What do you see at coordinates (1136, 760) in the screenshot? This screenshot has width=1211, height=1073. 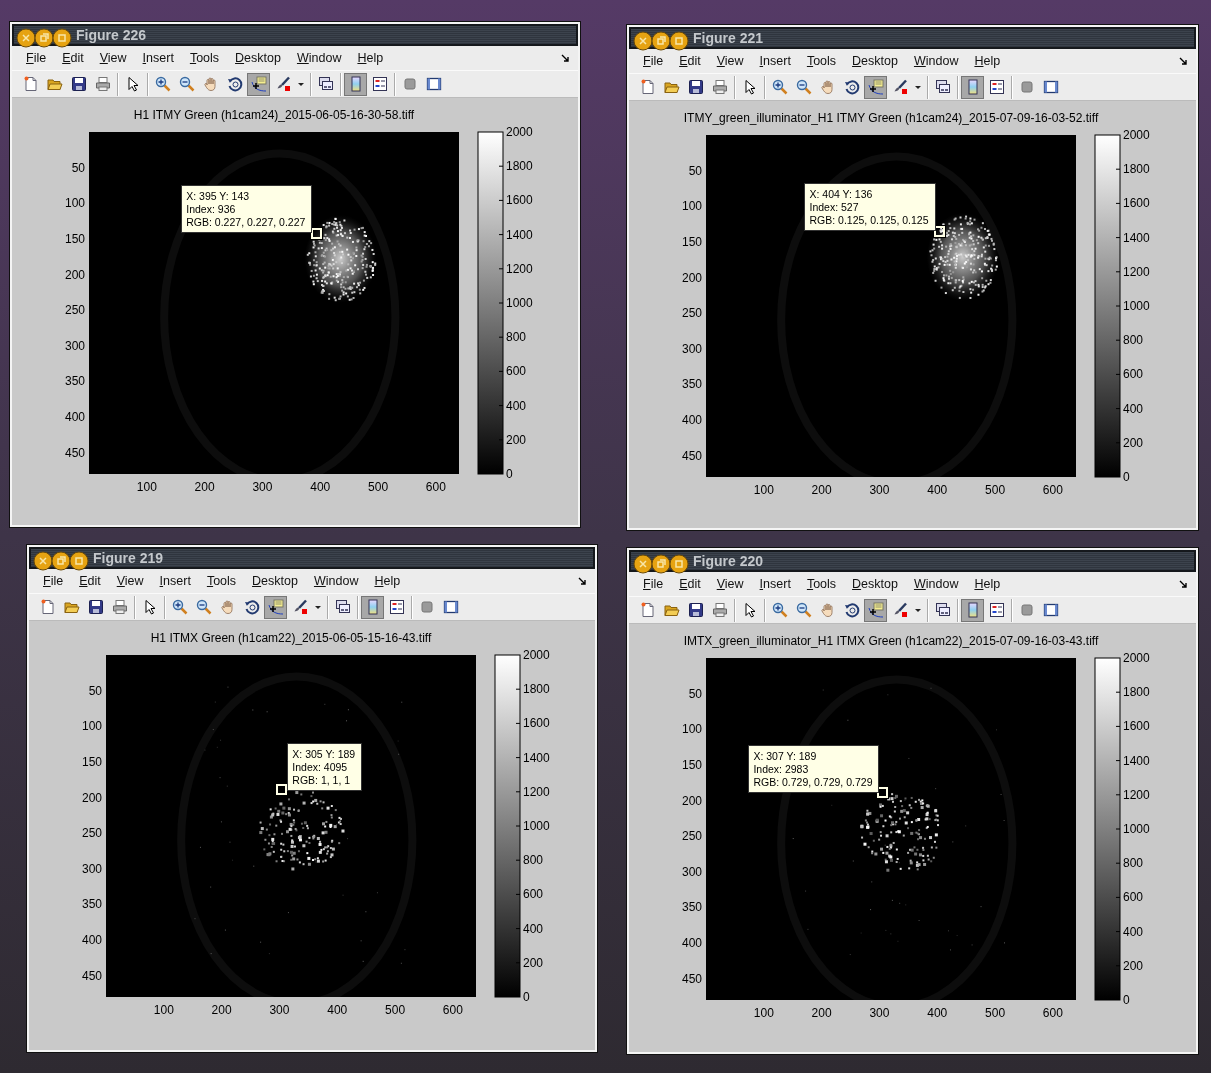 I see `colorbar-tick-label: 1400` at bounding box center [1136, 760].